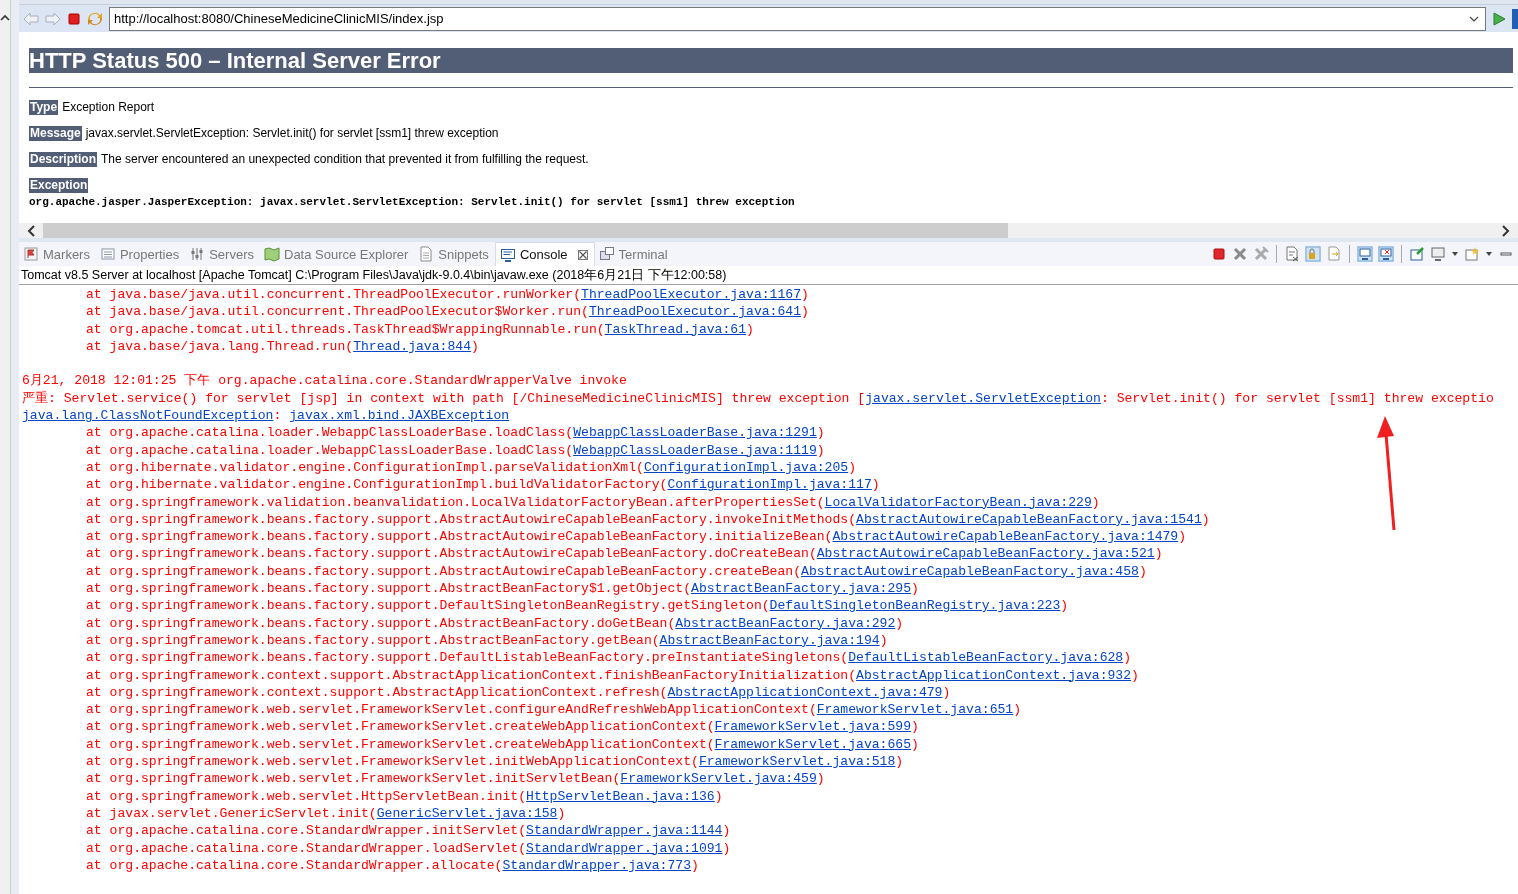 This screenshot has height=894, width=1518. I want to click on source-link: Thread.java:844, so click(412, 346).